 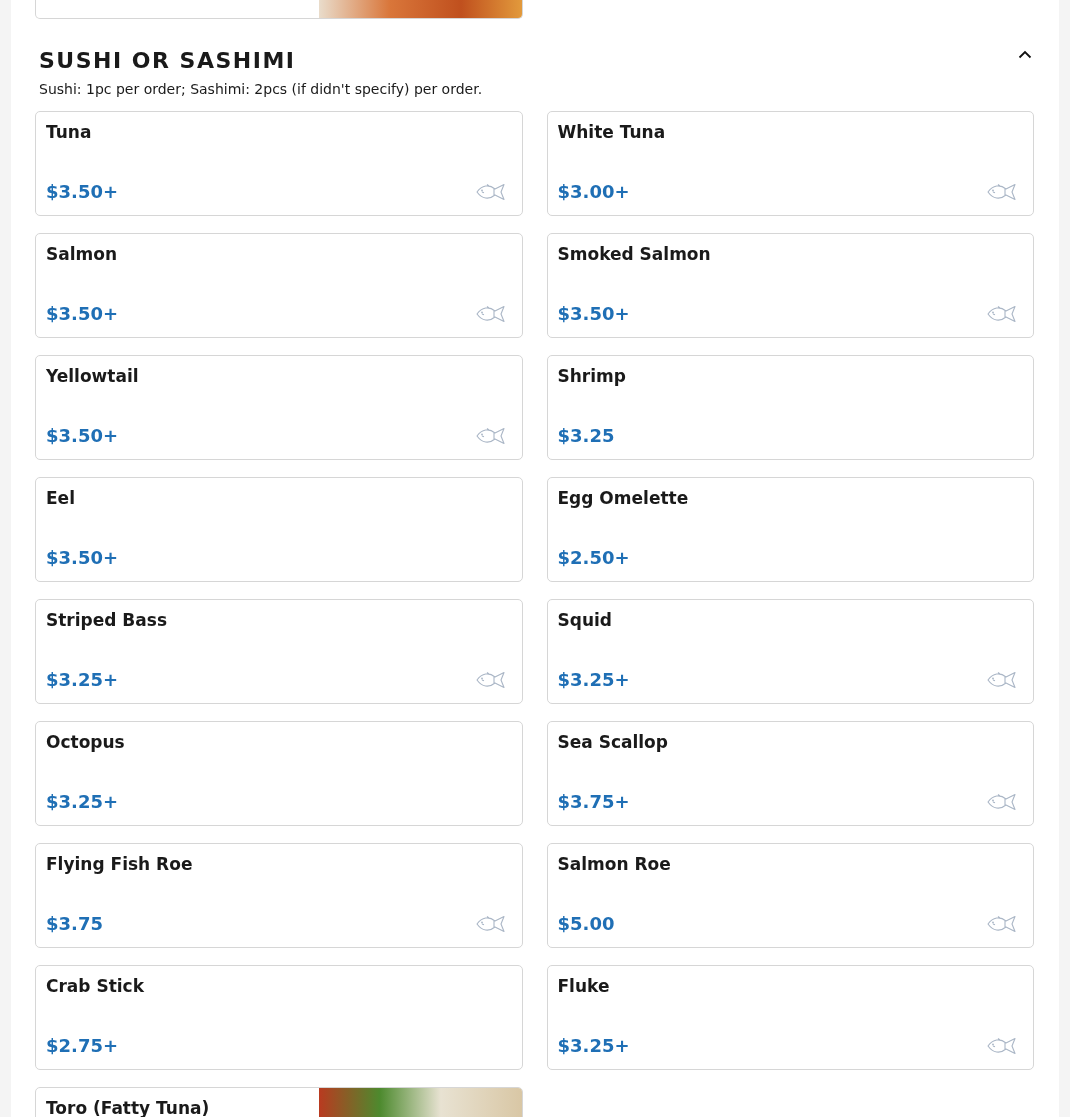 What do you see at coordinates (279, 285) in the screenshot?
I see `menu-item-card: Salmon $3.50+` at bounding box center [279, 285].